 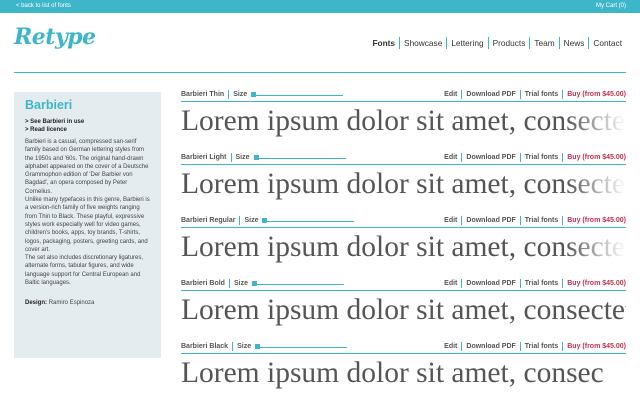 I want to click on nav-showcase: Showcase, so click(x=422, y=43).